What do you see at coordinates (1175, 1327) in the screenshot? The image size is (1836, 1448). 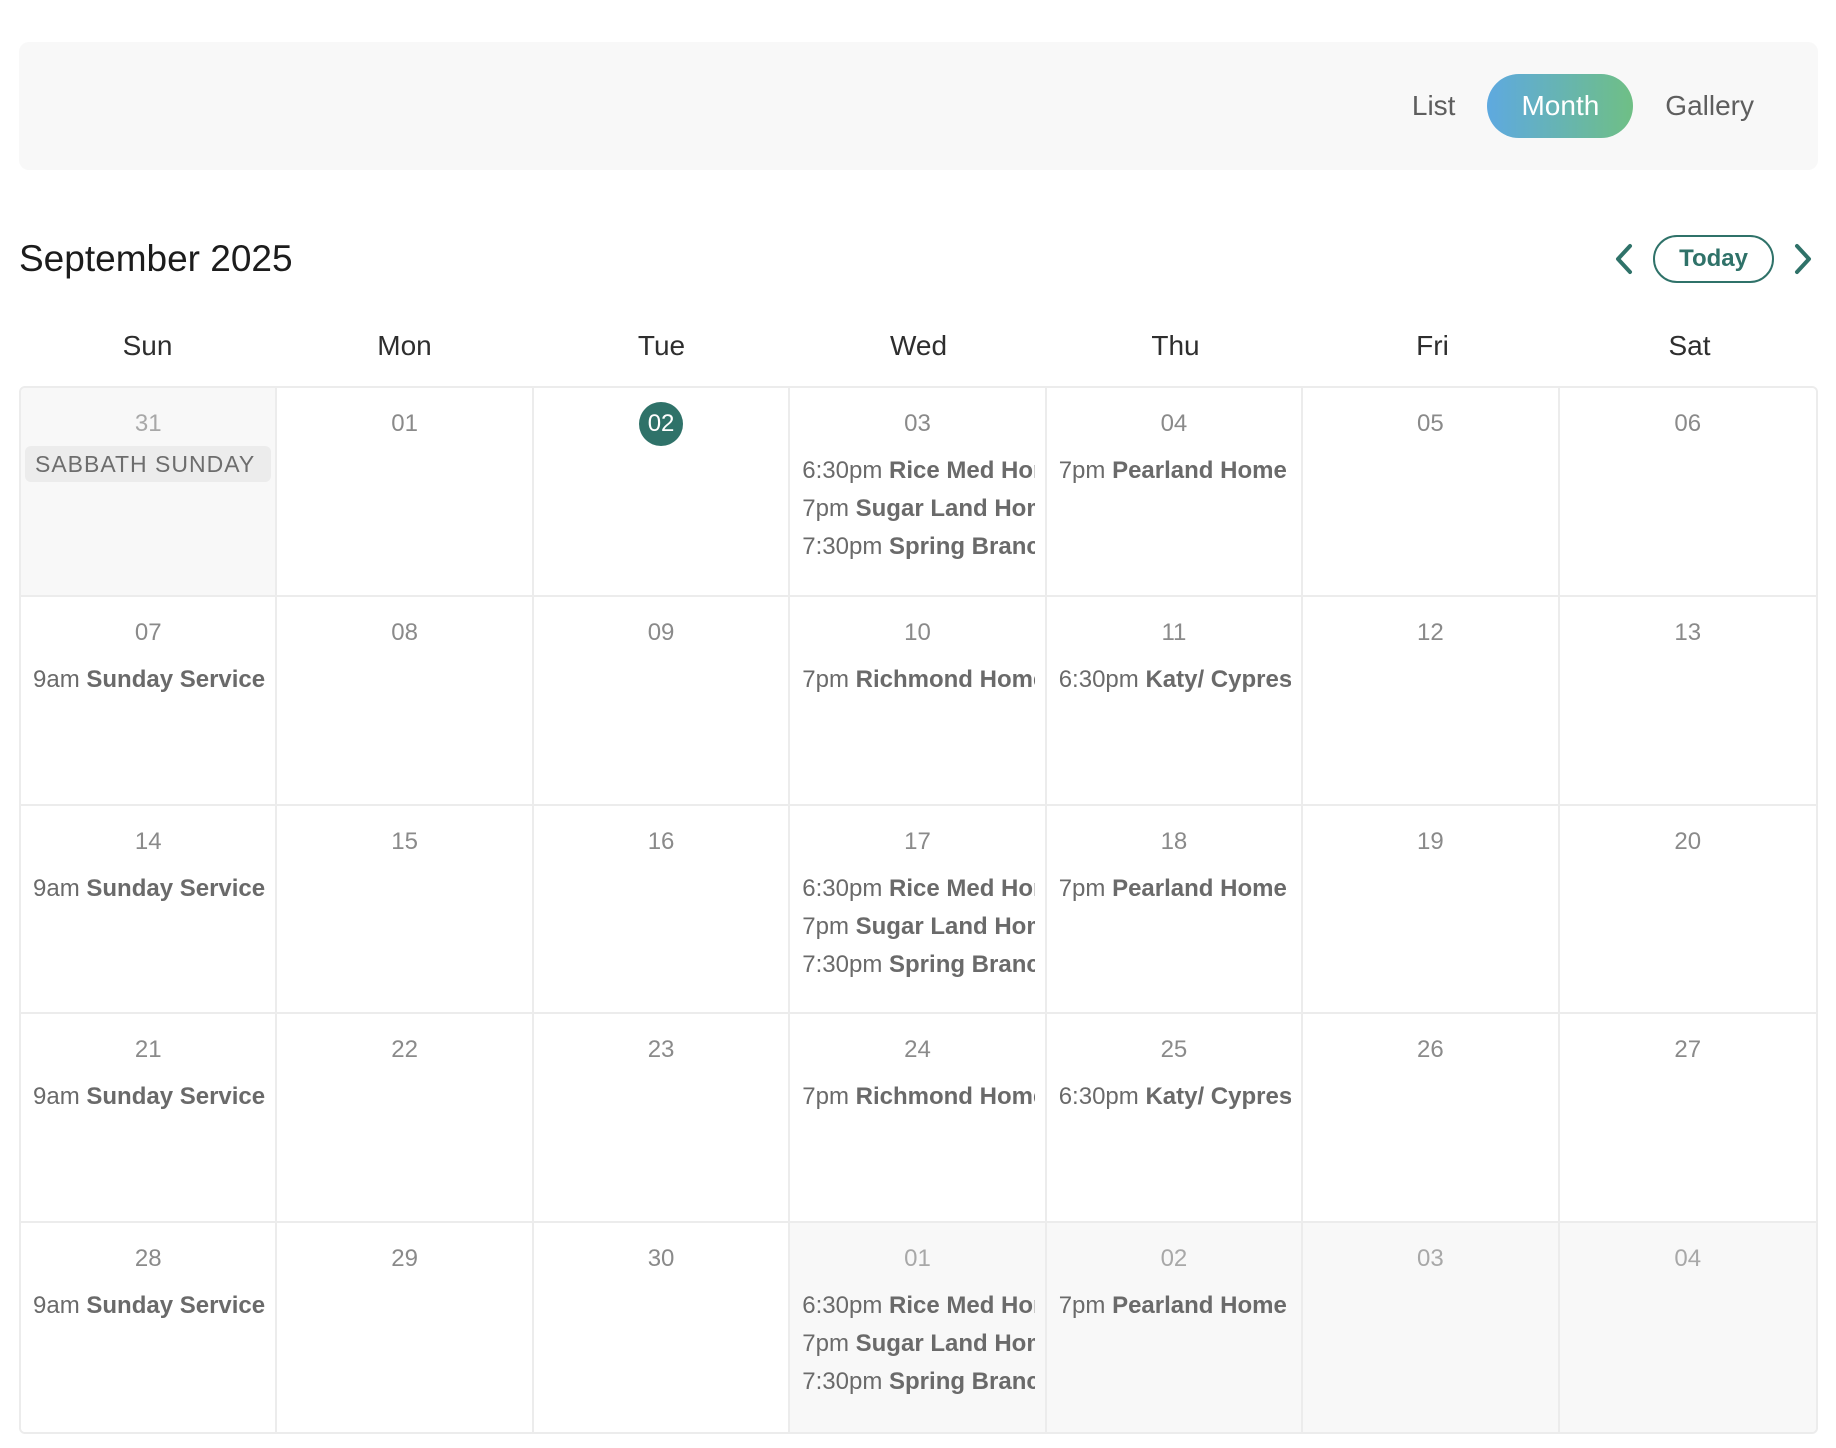 I see `day-cell: 02 7pm Pearland Home Group` at bounding box center [1175, 1327].